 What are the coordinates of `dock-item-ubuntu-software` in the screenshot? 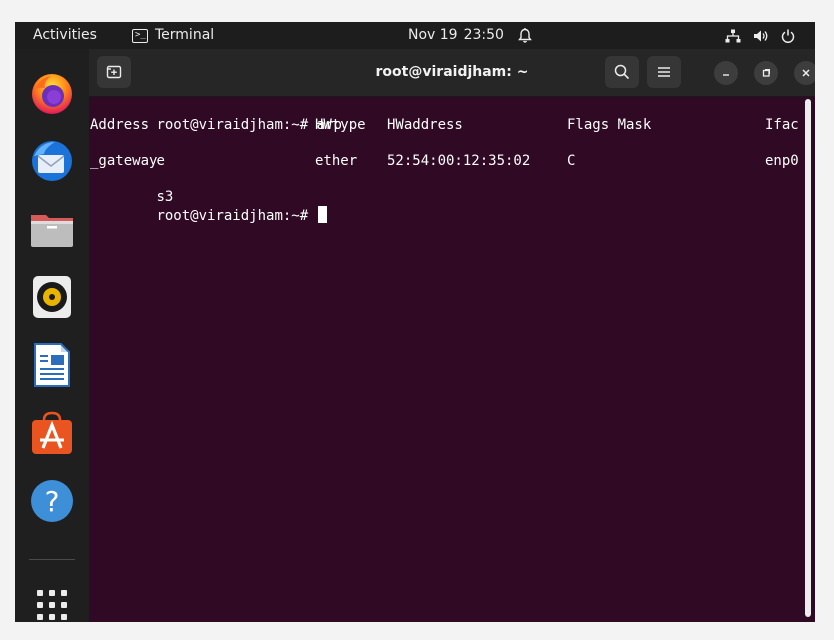 It's located at (52, 433).